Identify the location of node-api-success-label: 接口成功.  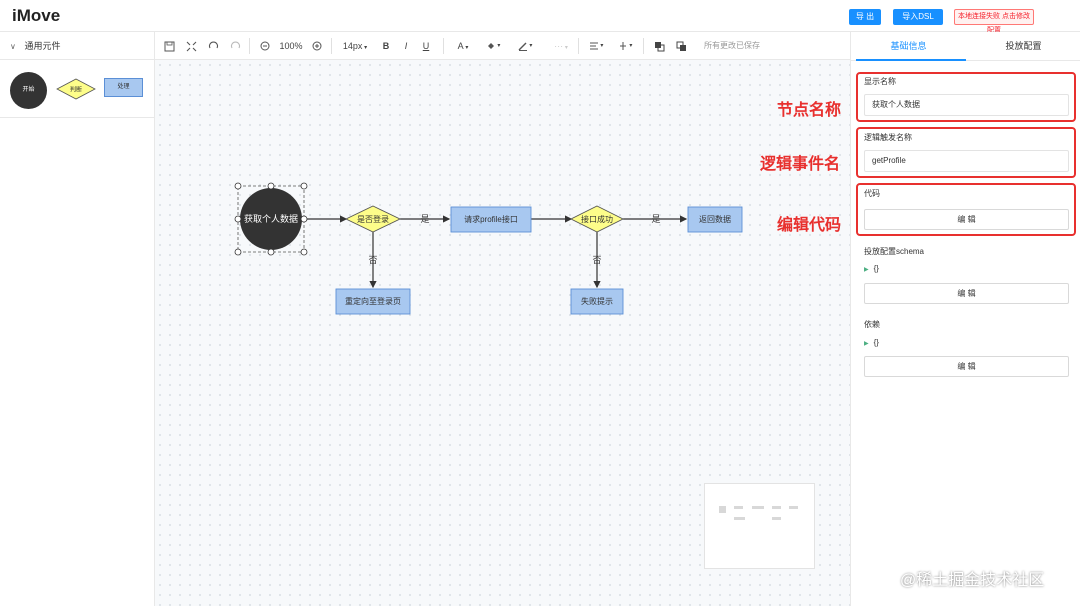
(597, 219).